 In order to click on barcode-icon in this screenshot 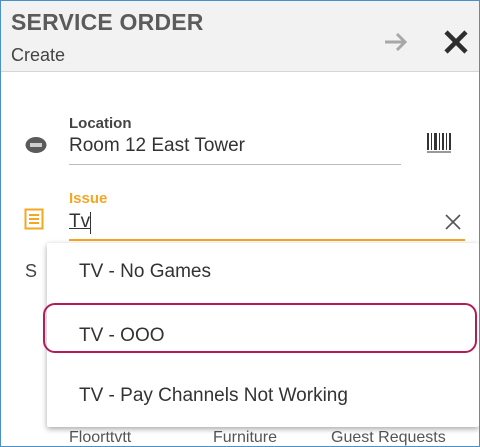, I will do `click(439, 143)`.